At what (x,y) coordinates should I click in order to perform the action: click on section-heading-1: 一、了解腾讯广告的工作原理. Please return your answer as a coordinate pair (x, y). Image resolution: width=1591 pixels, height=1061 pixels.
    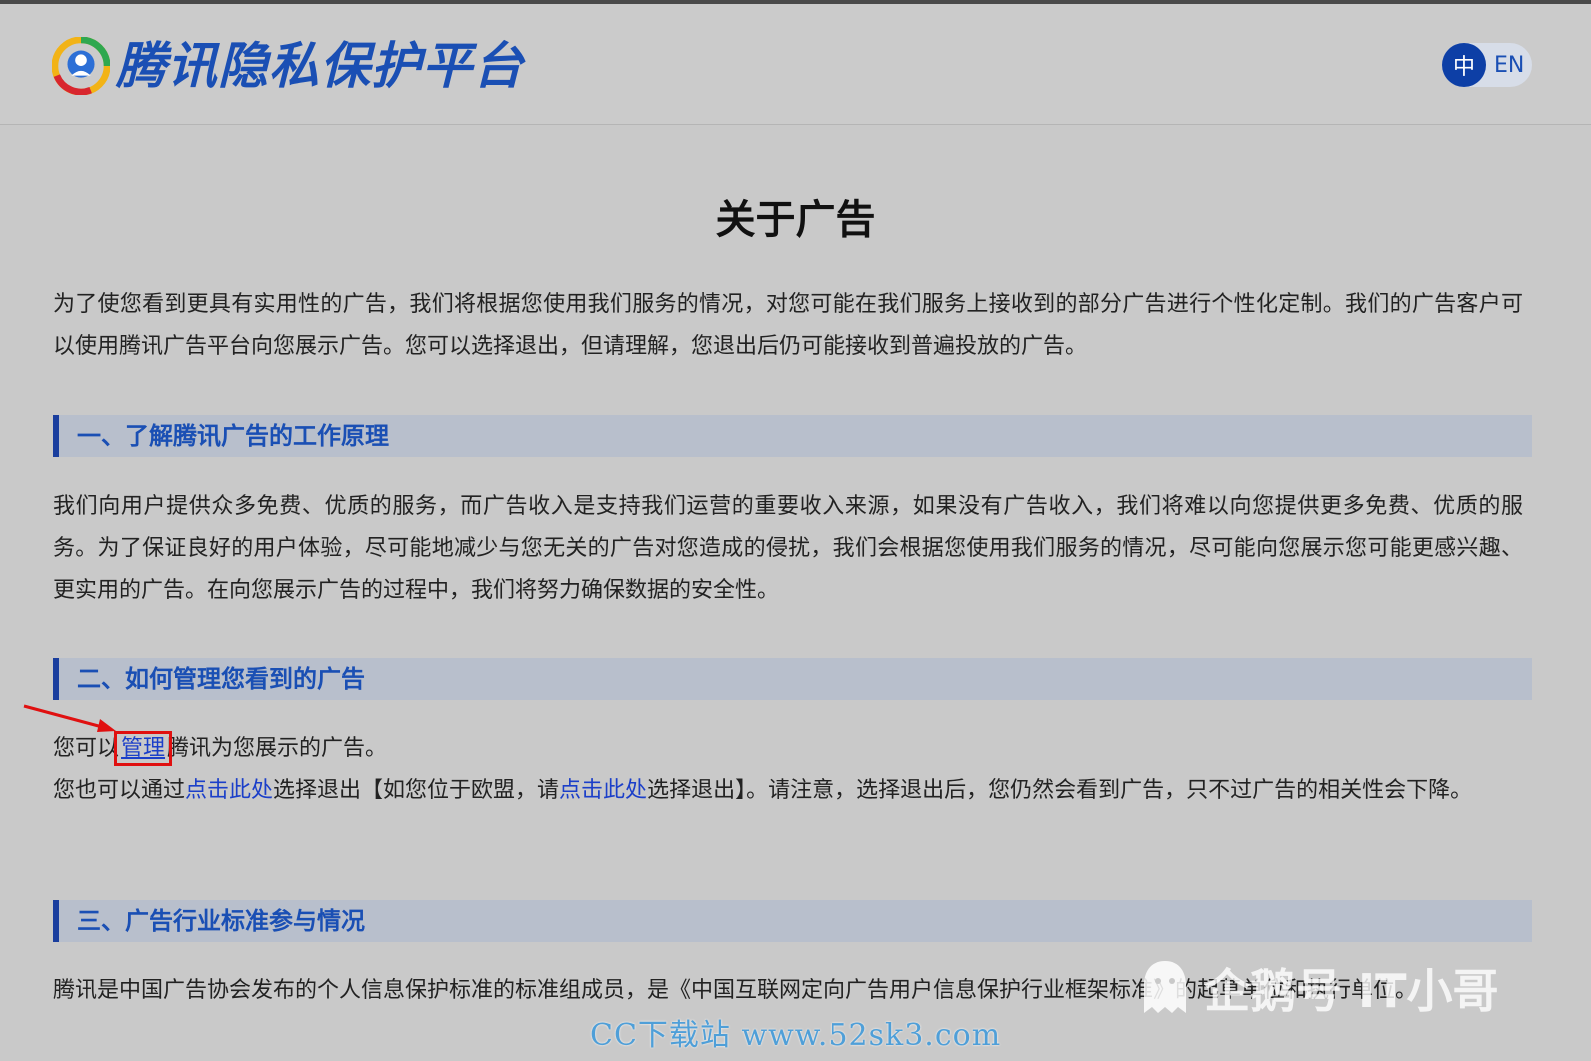
    Looking at the image, I should click on (792, 436).